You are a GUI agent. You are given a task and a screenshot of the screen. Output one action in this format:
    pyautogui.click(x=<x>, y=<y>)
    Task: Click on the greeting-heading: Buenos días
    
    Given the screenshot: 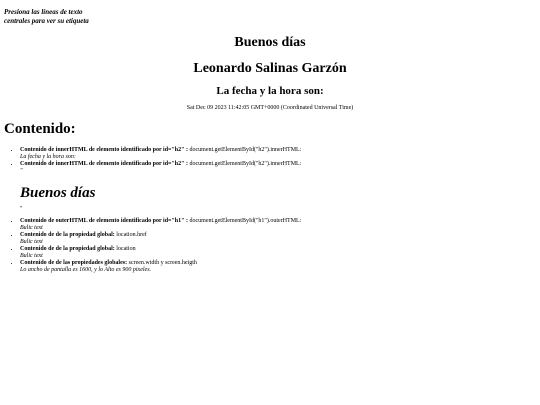 What is the action you would take?
    pyautogui.click(x=270, y=43)
    